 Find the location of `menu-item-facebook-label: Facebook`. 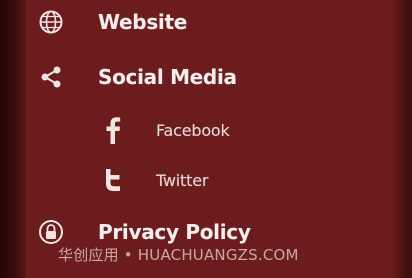

menu-item-facebook-label: Facebook is located at coordinates (193, 130).